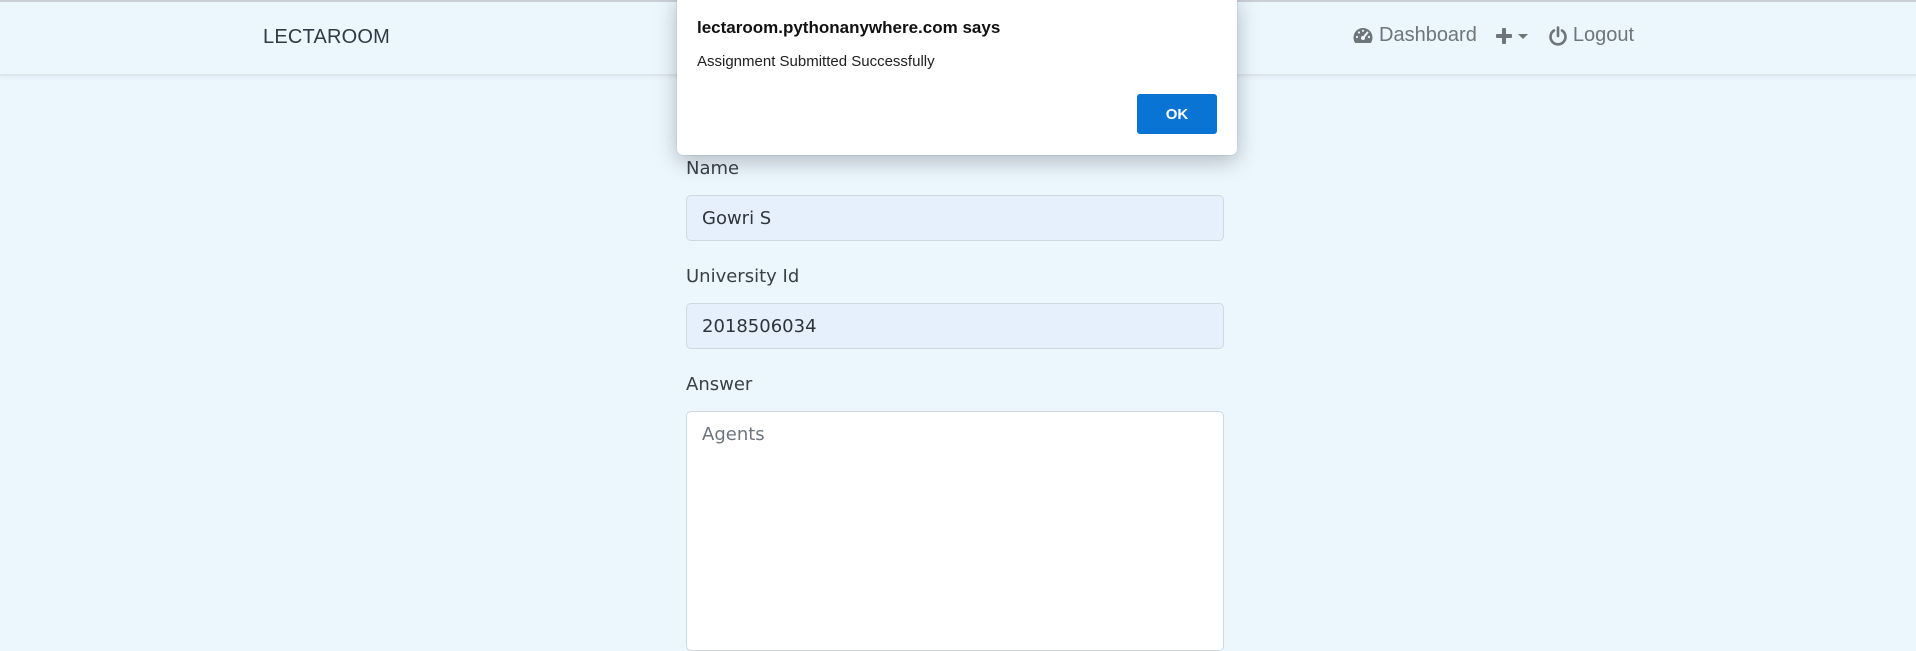  What do you see at coordinates (1177, 114) in the screenshot?
I see `ok-button: OK` at bounding box center [1177, 114].